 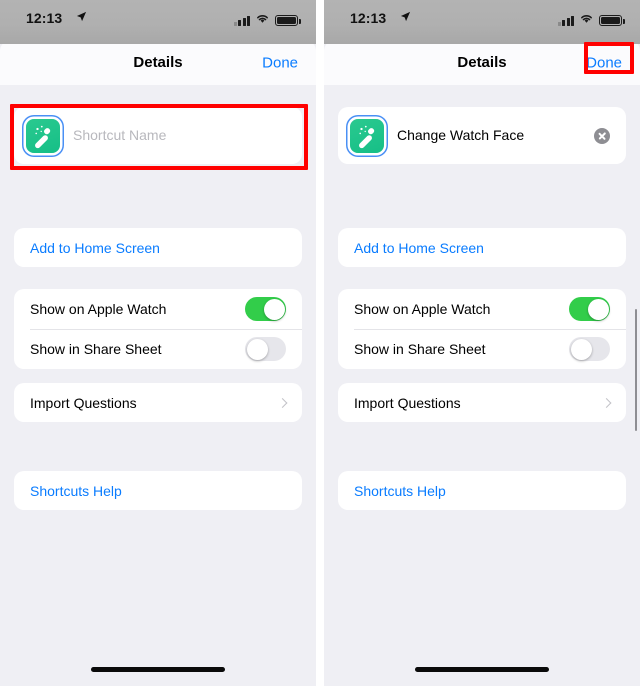 I want to click on vertical-scrollbar, so click(x=635, y=370).